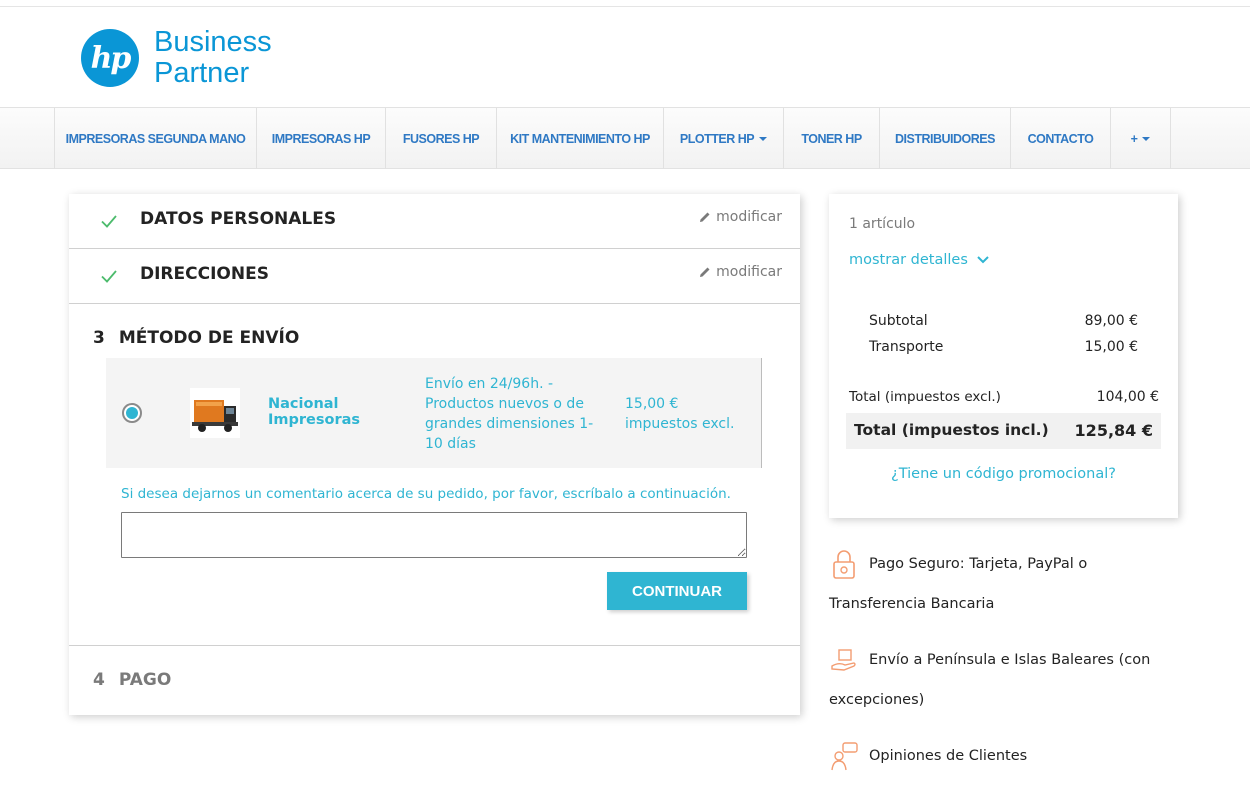 The image size is (1250, 806). What do you see at coordinates (677, 591) in the screenshot?
I see `continue-button: CONTINUAR` at bounding box center [677, 591].